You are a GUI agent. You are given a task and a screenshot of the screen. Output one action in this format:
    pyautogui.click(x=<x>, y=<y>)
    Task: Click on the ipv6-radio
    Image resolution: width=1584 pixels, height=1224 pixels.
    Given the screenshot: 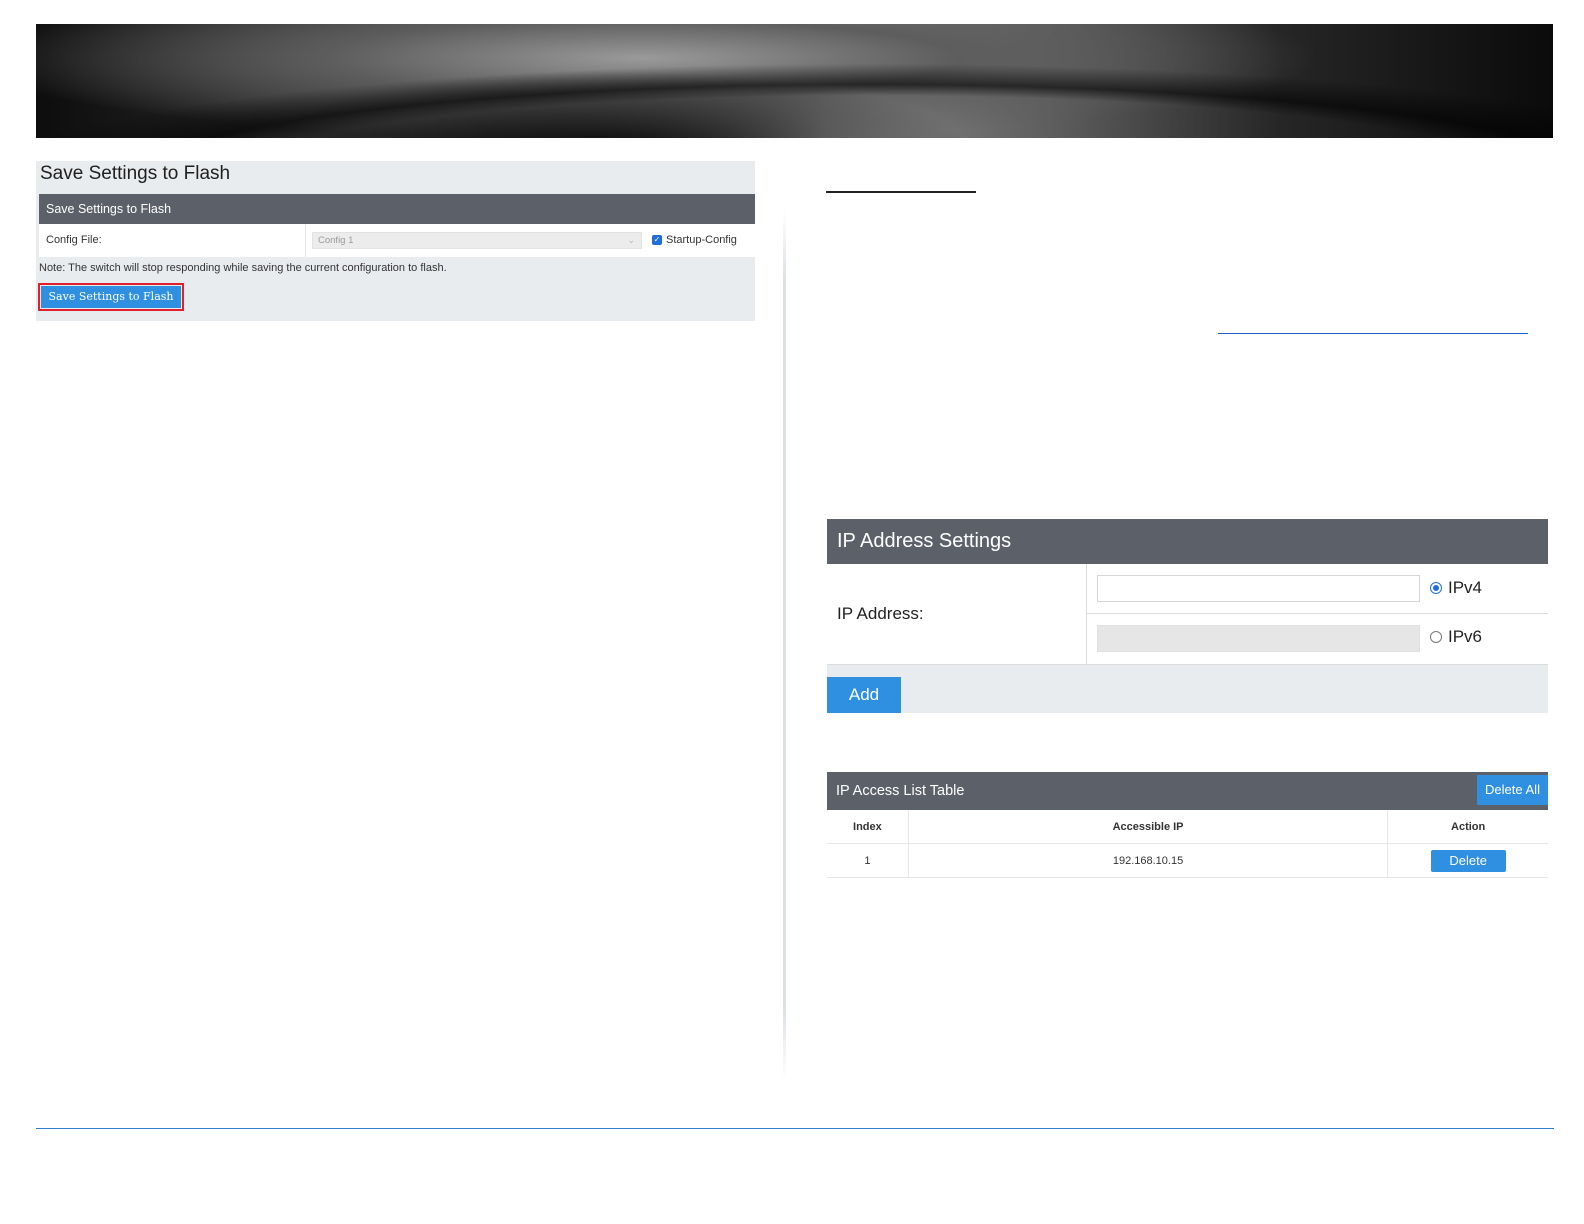 What is the action you would take?
    pyautogui.click(x=1436, y=637)
    